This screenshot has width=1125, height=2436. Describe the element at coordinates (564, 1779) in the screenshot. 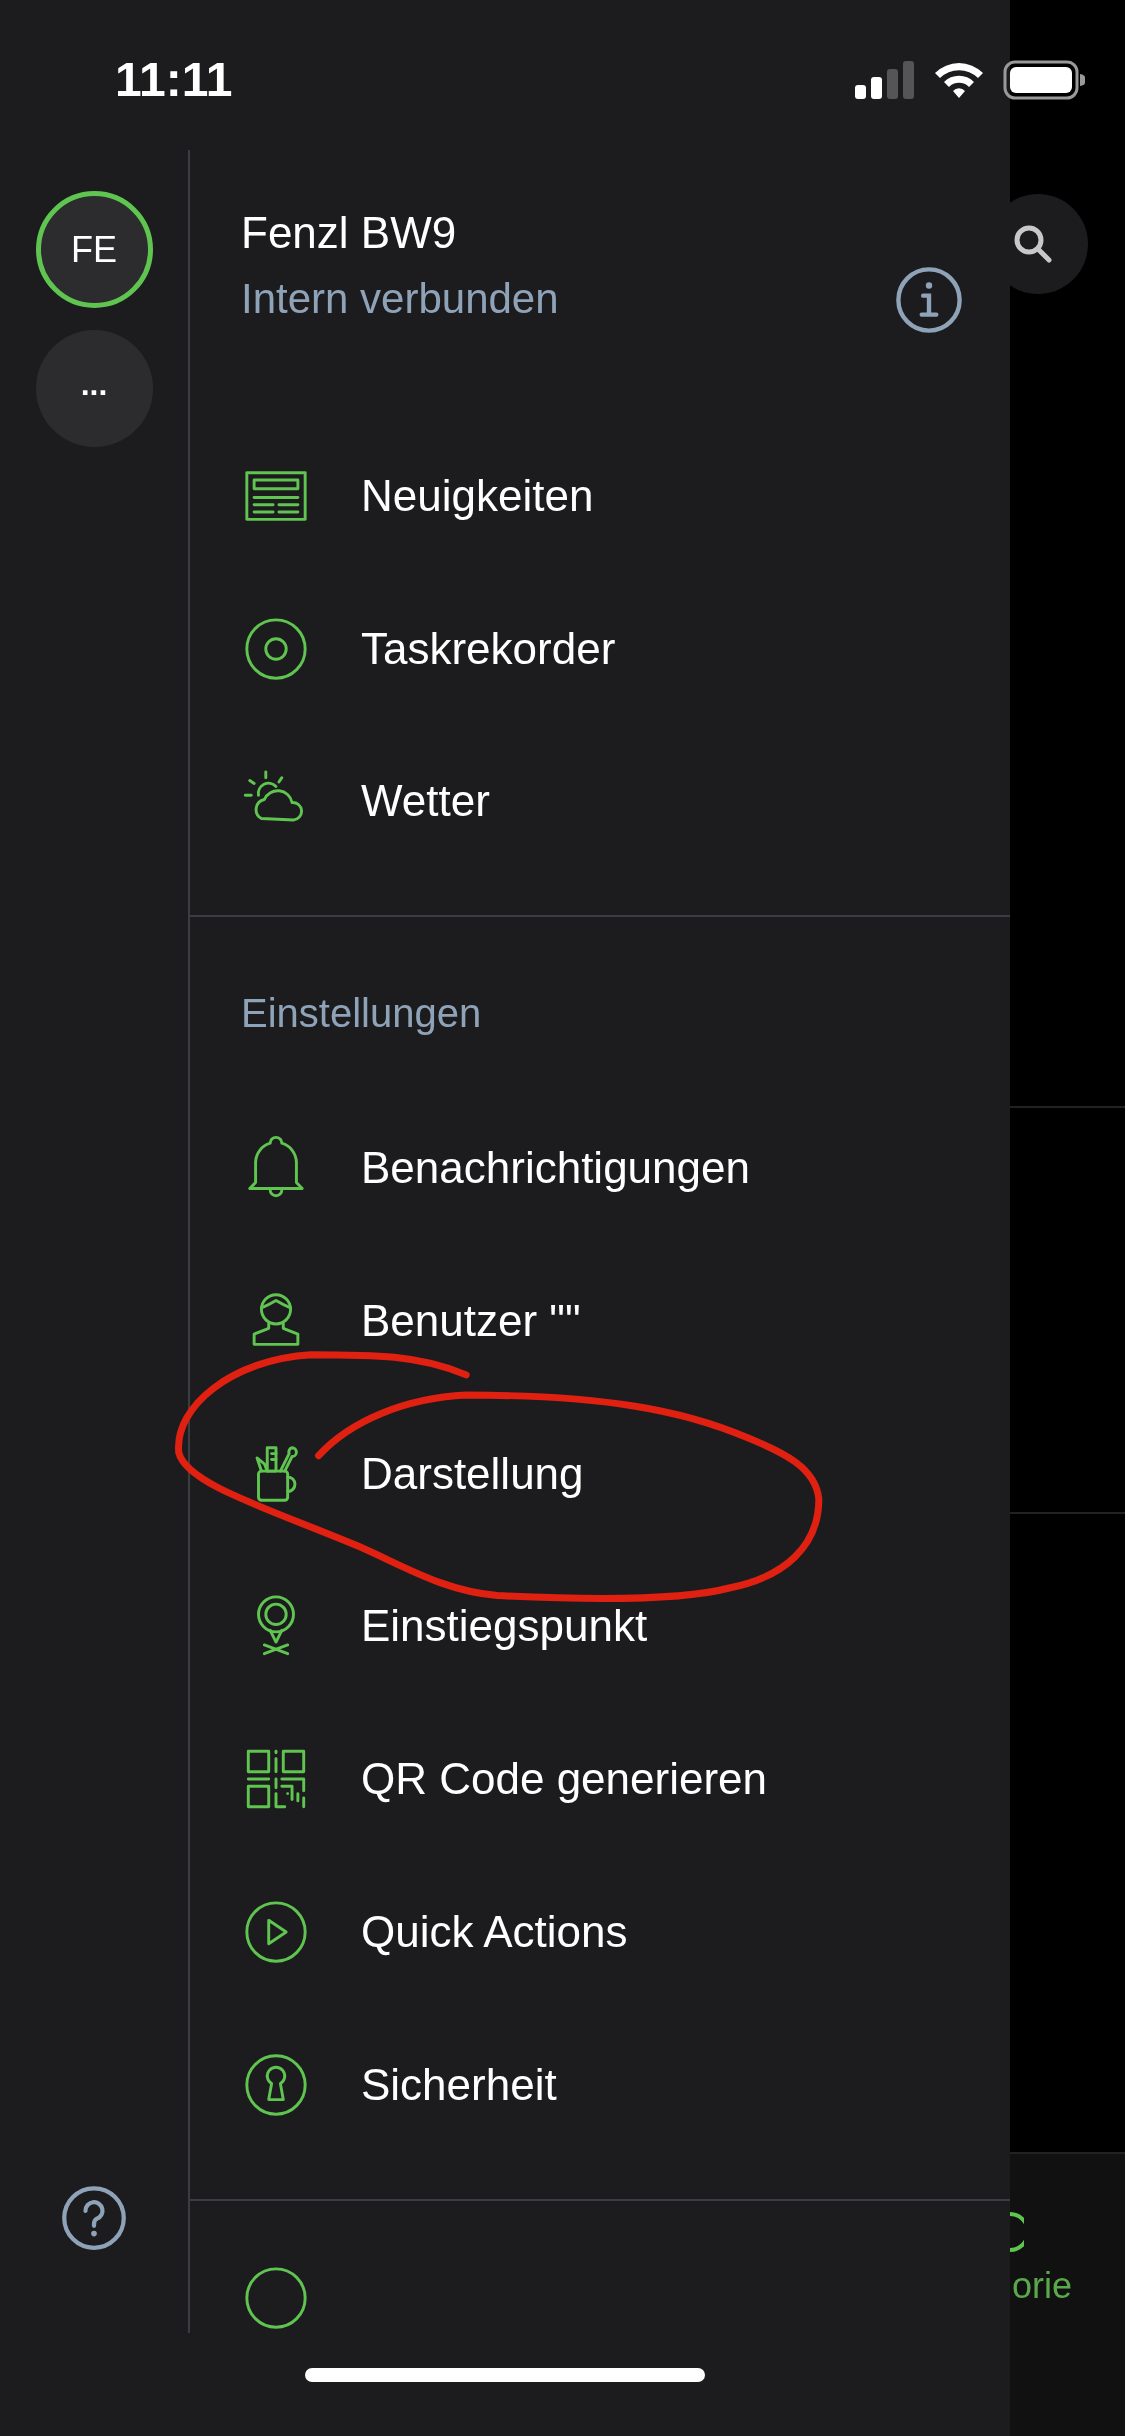

I see `menu-item: QR Code generieren` at that location.